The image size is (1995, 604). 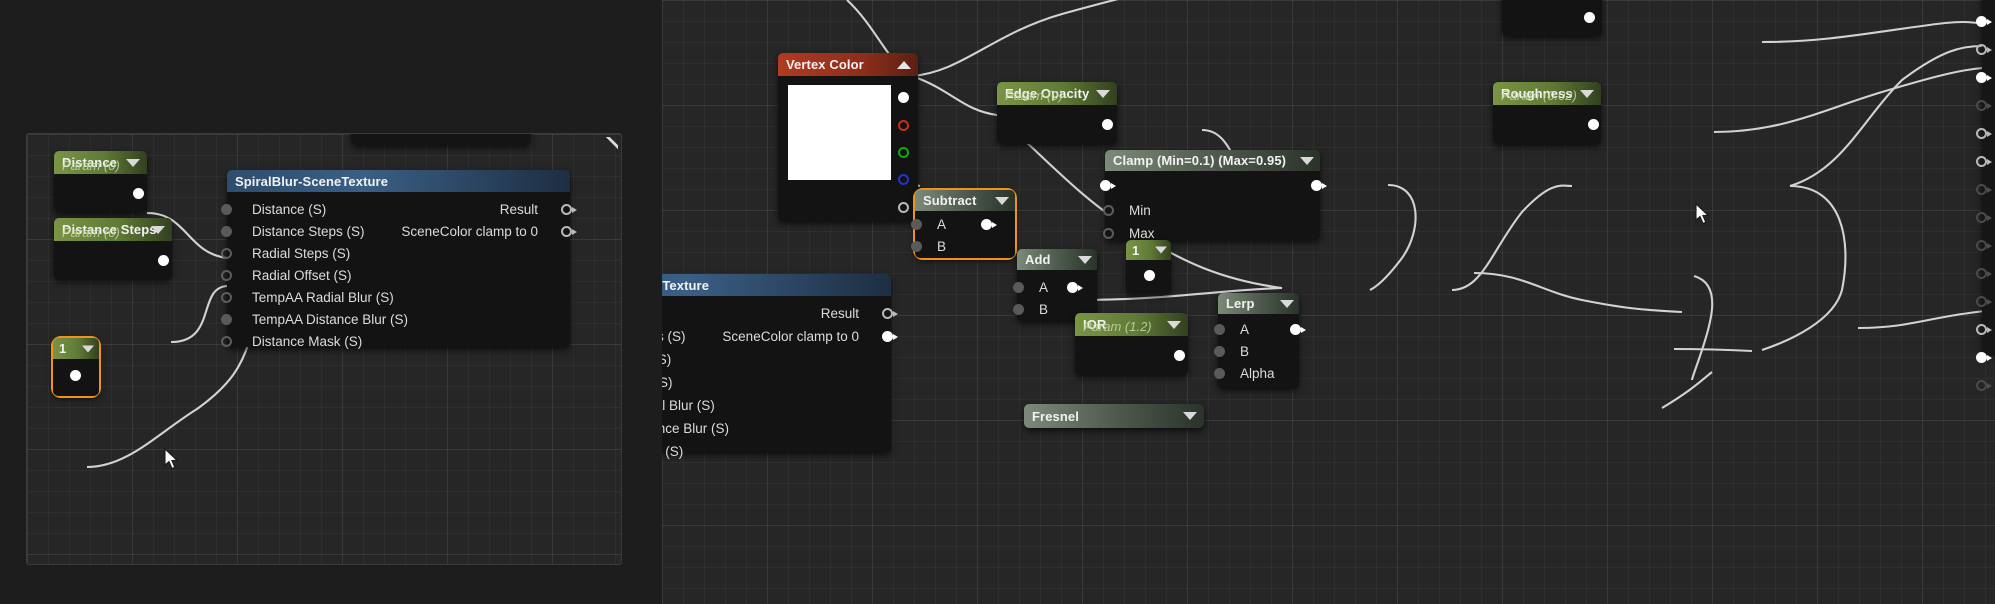 I want to click on node-top-param: Param (0), so click(x=1552, y=18).